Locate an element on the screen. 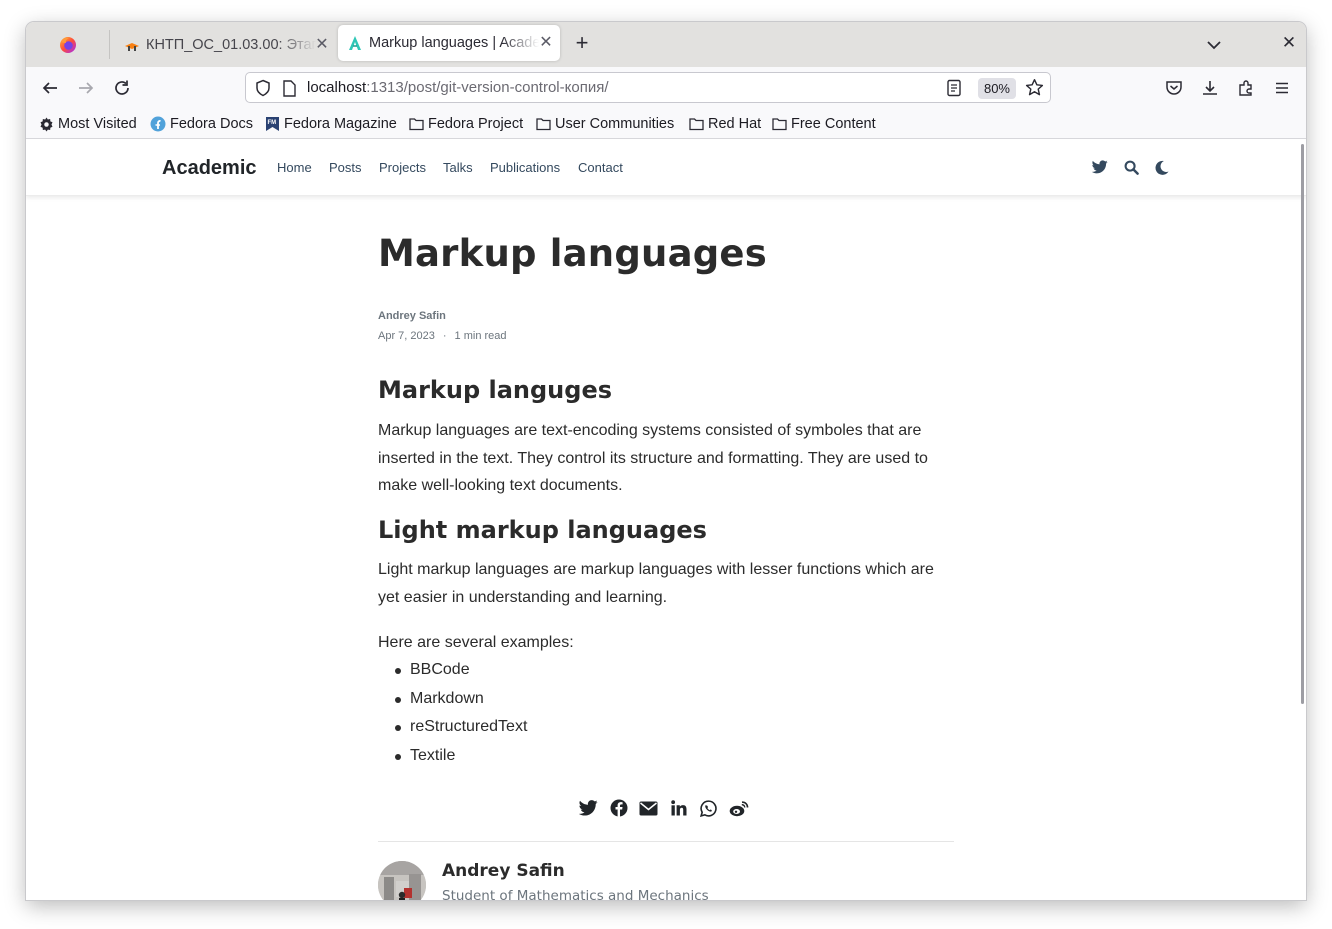 The image size is (1332, 929). new-tab-button: + is located at coordinates (582, 43).